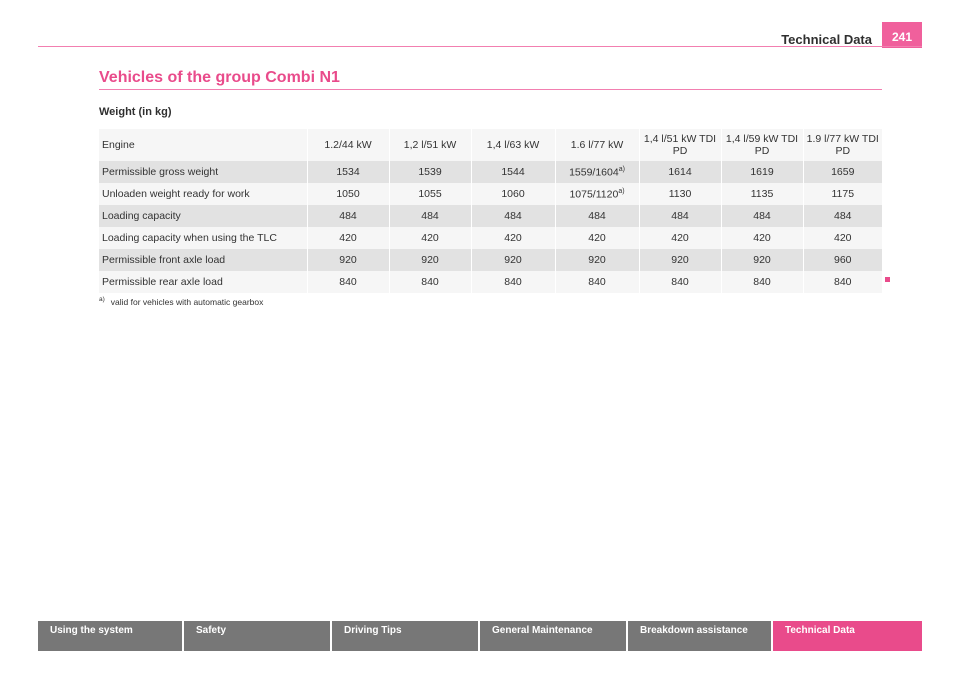 This screenshot has width=960, height=673. I want to click on table-cell: 1614, so click(680, 172).